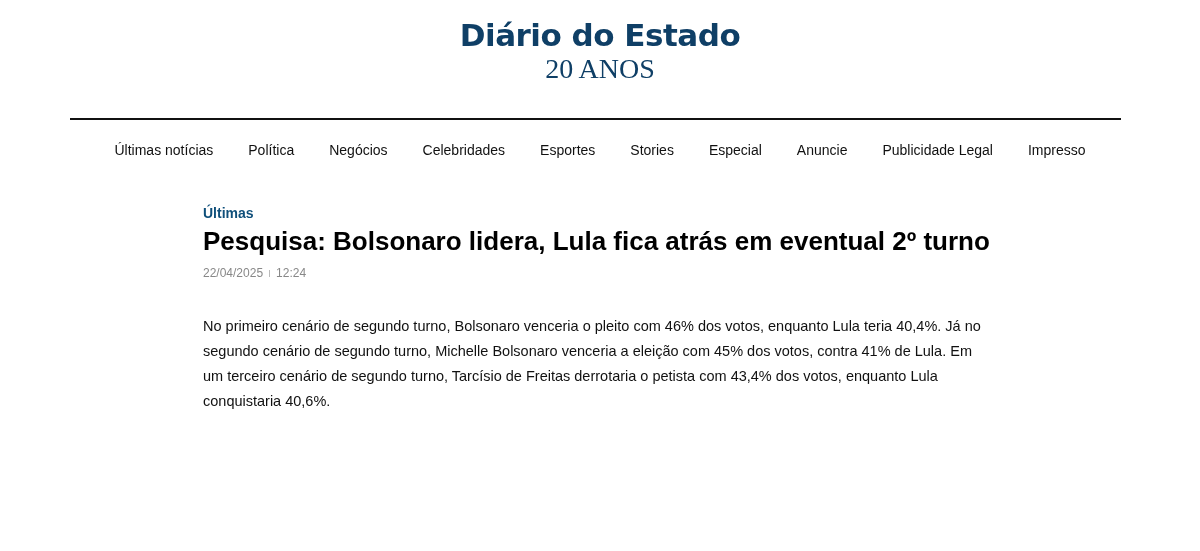  Describe the element at coordinates (164, 150) in the screenshot. I see `nav-link: Últimas notícias` at that location.